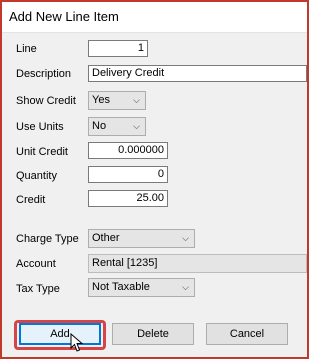 The height and width of the screenshot is (359, 320). I want to click on show-credit-select: Yes ⌵, so click(117, 100).